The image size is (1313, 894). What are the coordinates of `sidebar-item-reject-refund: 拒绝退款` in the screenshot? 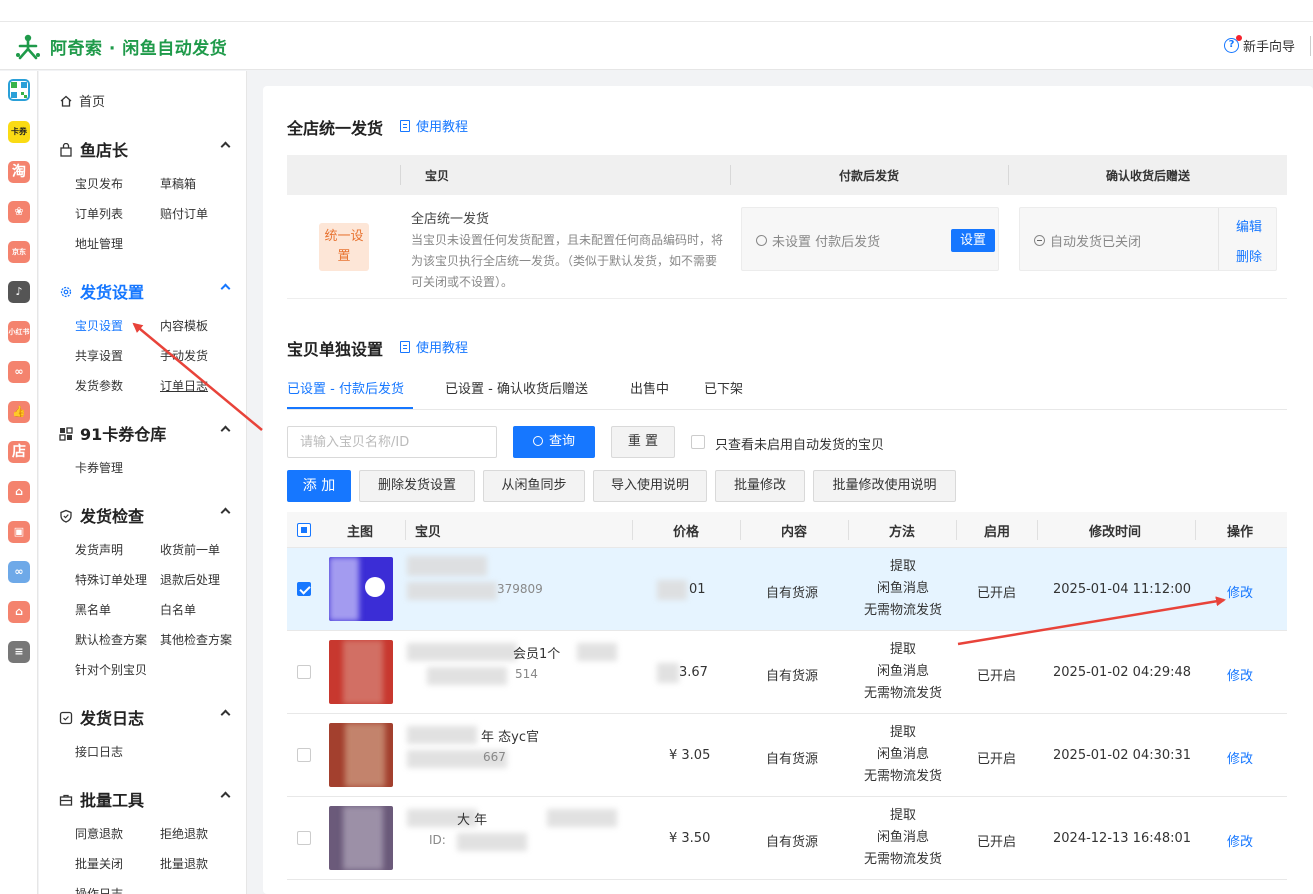 It's located at (184, 833).